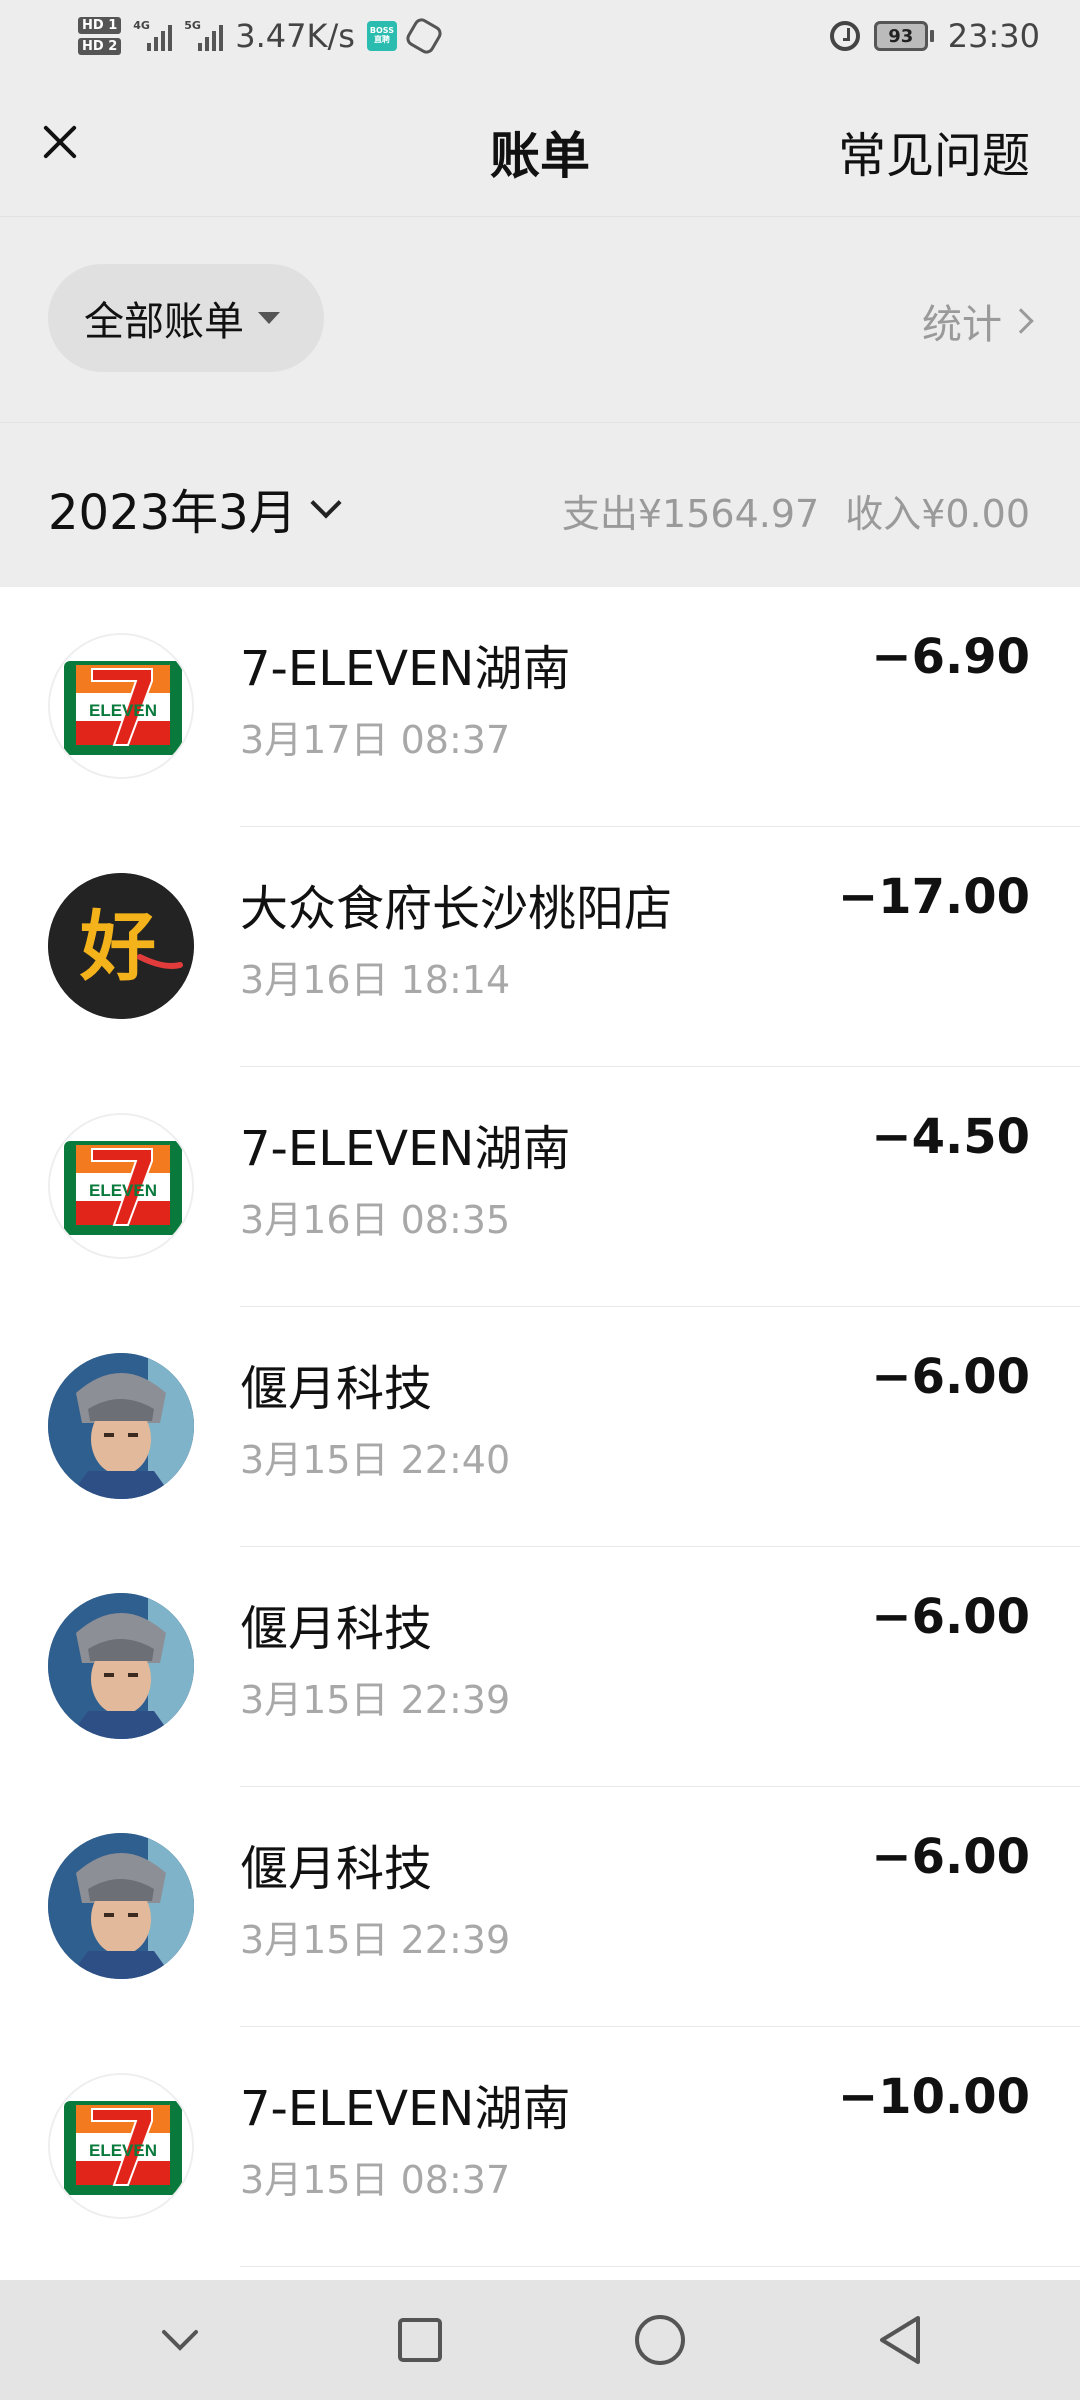 Image resolution: width=1080 pixels, height=2400 pixels. Describe the element at coordinates (950, 1137) in the screenshot. I see `transaction-amount: −4.50` at that location.